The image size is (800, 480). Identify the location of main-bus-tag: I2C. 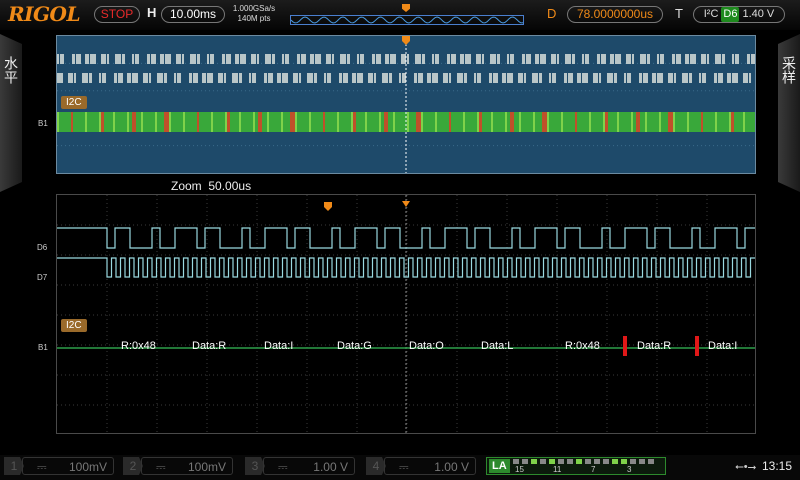
(74, 102).